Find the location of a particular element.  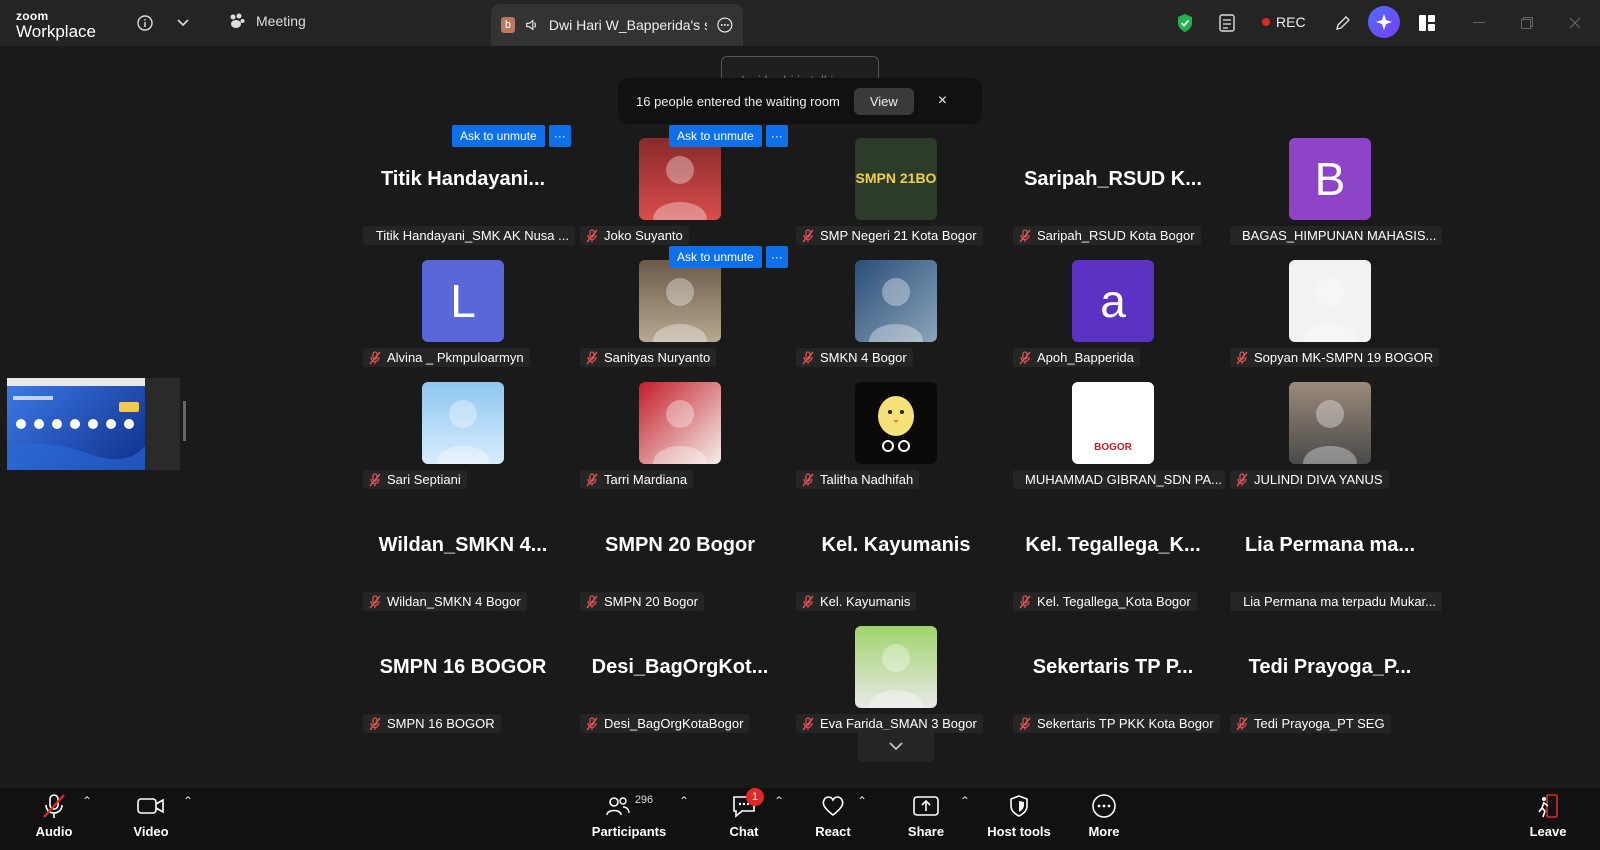

participant-name: Kel. Tegallega_Kota Bogor is located at coordinates (1114, 601).